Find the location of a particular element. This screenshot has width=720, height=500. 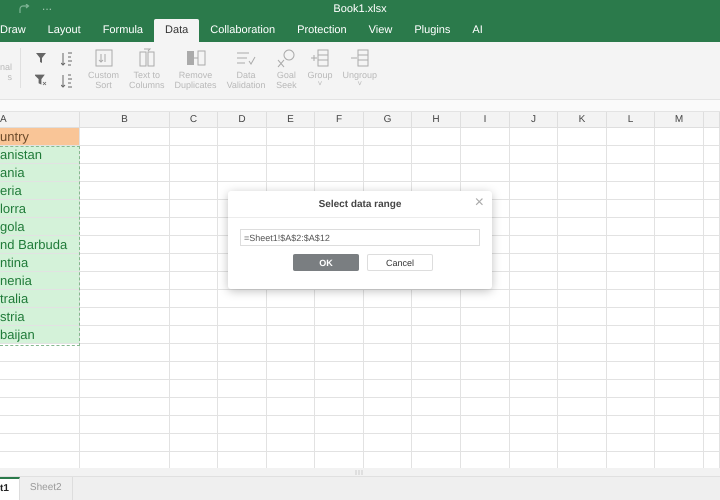

column-header: A is located at coordinates (40, 120).